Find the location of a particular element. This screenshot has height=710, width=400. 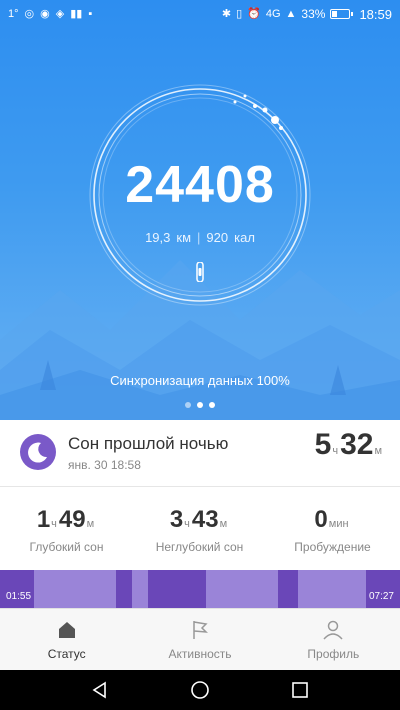

bluetooth-icon: ✱ is located at coordinates (226, 13).